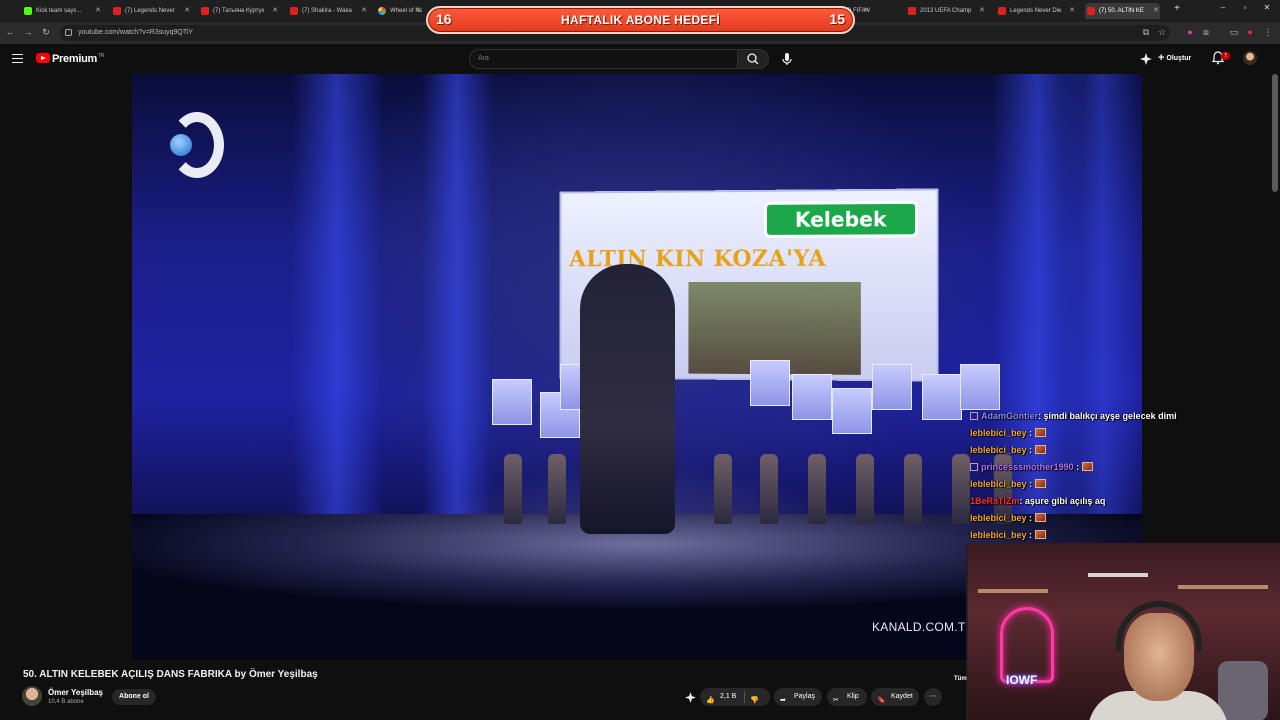 The height and width of the screenshot is (720, 1280). Describe the element at coordinates (603, 59) in the screenshot. I see `search-input: Ara` at that location.